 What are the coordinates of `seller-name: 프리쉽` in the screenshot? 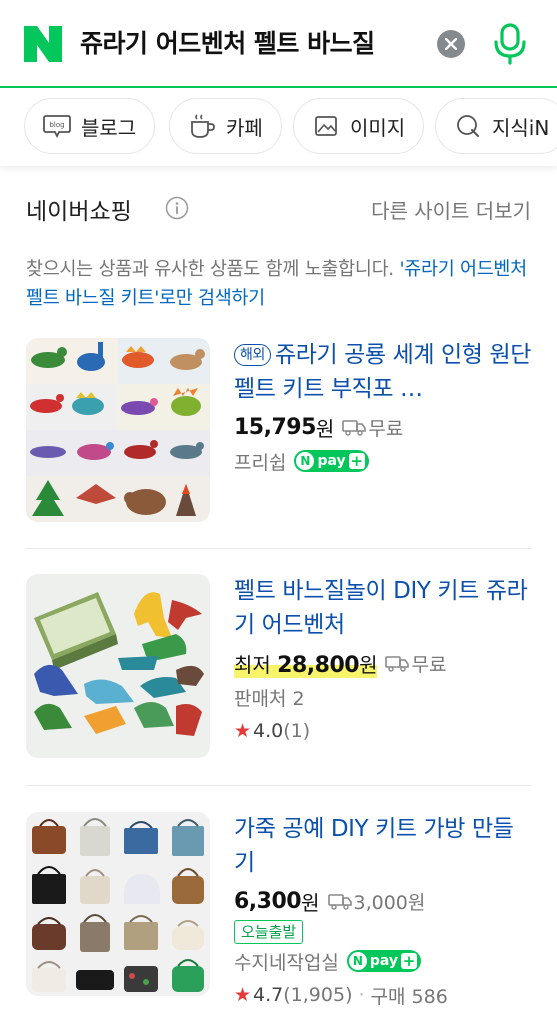 It's located at (260, 461).